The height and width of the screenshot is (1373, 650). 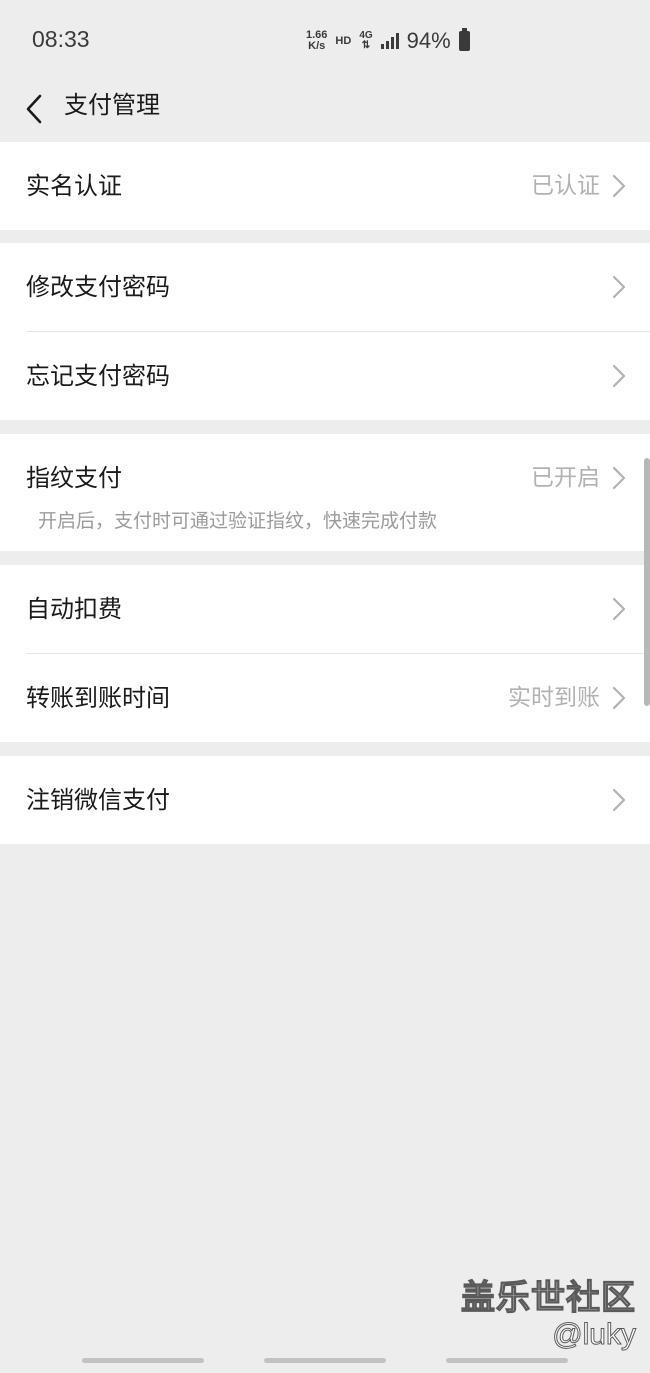 I want to click on row-deregister-wechat-pay: 注销微信支付, so click(x=325, y=800).